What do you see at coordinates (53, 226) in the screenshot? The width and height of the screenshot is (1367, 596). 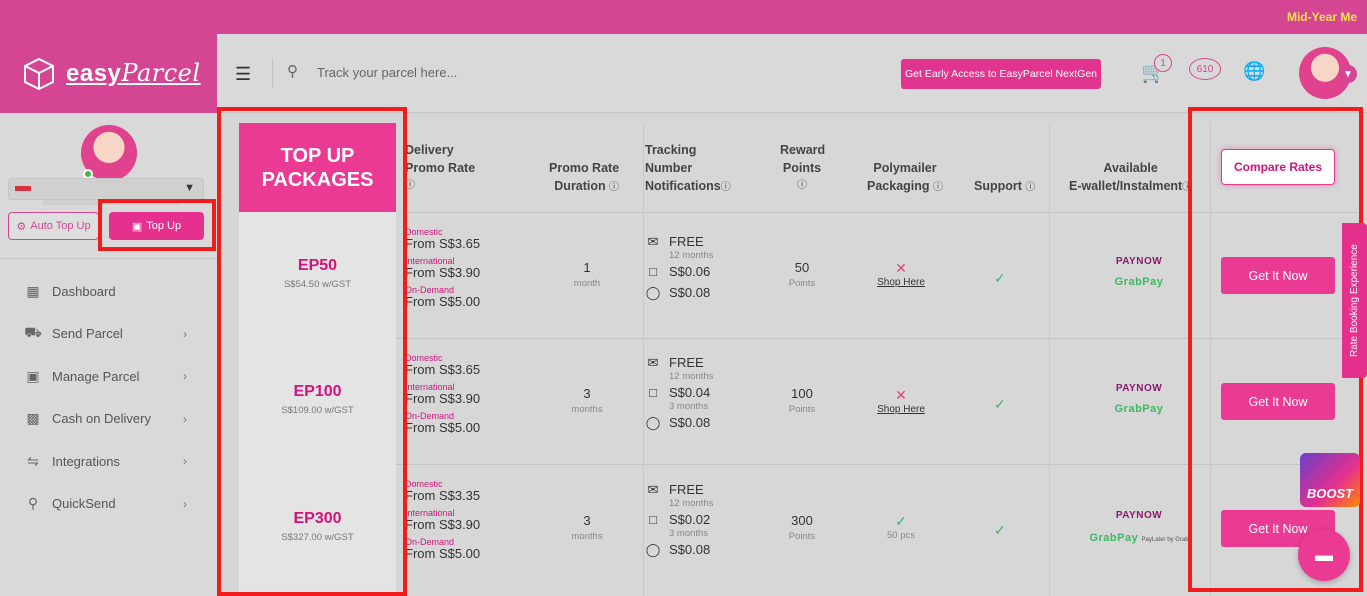 I see `auto-top-up-button: ⚙ Auto Top Up` at bounding box center [53, 226].